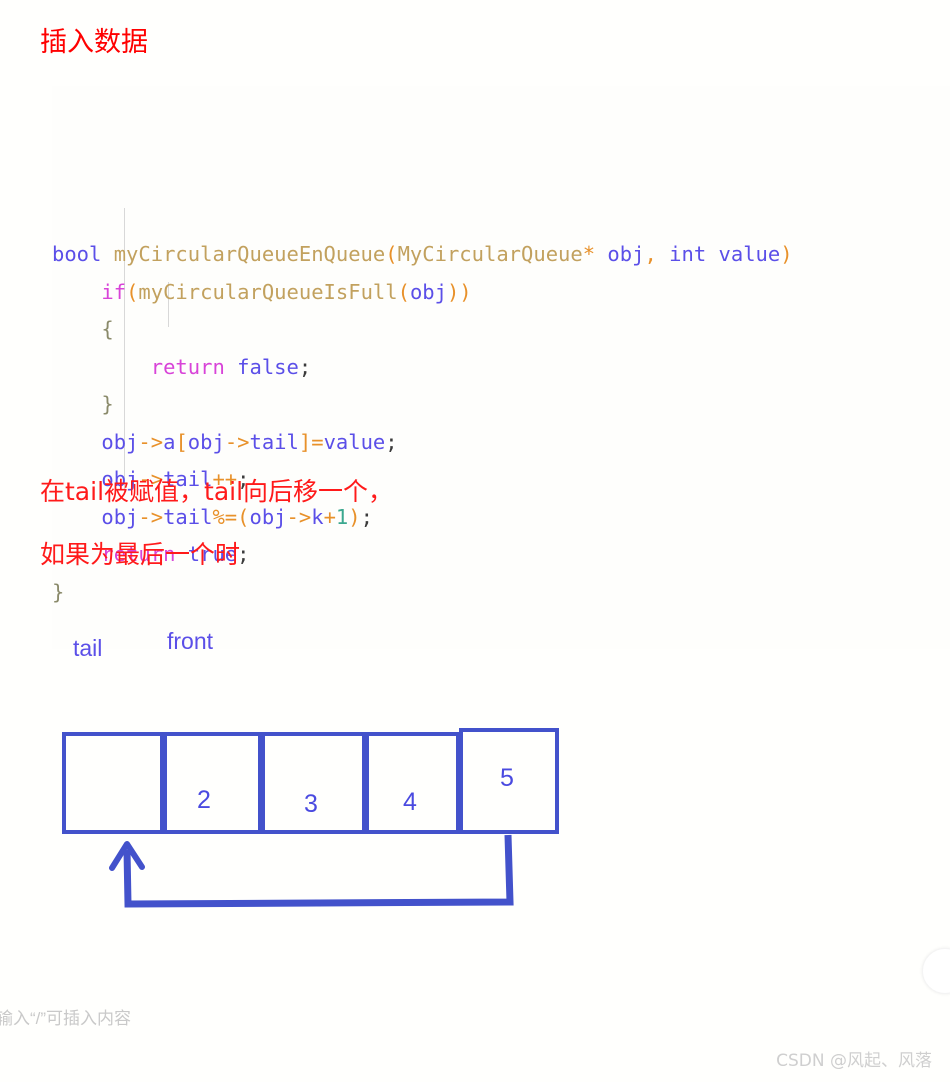 The height and width of the screenshot is (1082, 950). I want to click on code-token: k, so click(317, 516).